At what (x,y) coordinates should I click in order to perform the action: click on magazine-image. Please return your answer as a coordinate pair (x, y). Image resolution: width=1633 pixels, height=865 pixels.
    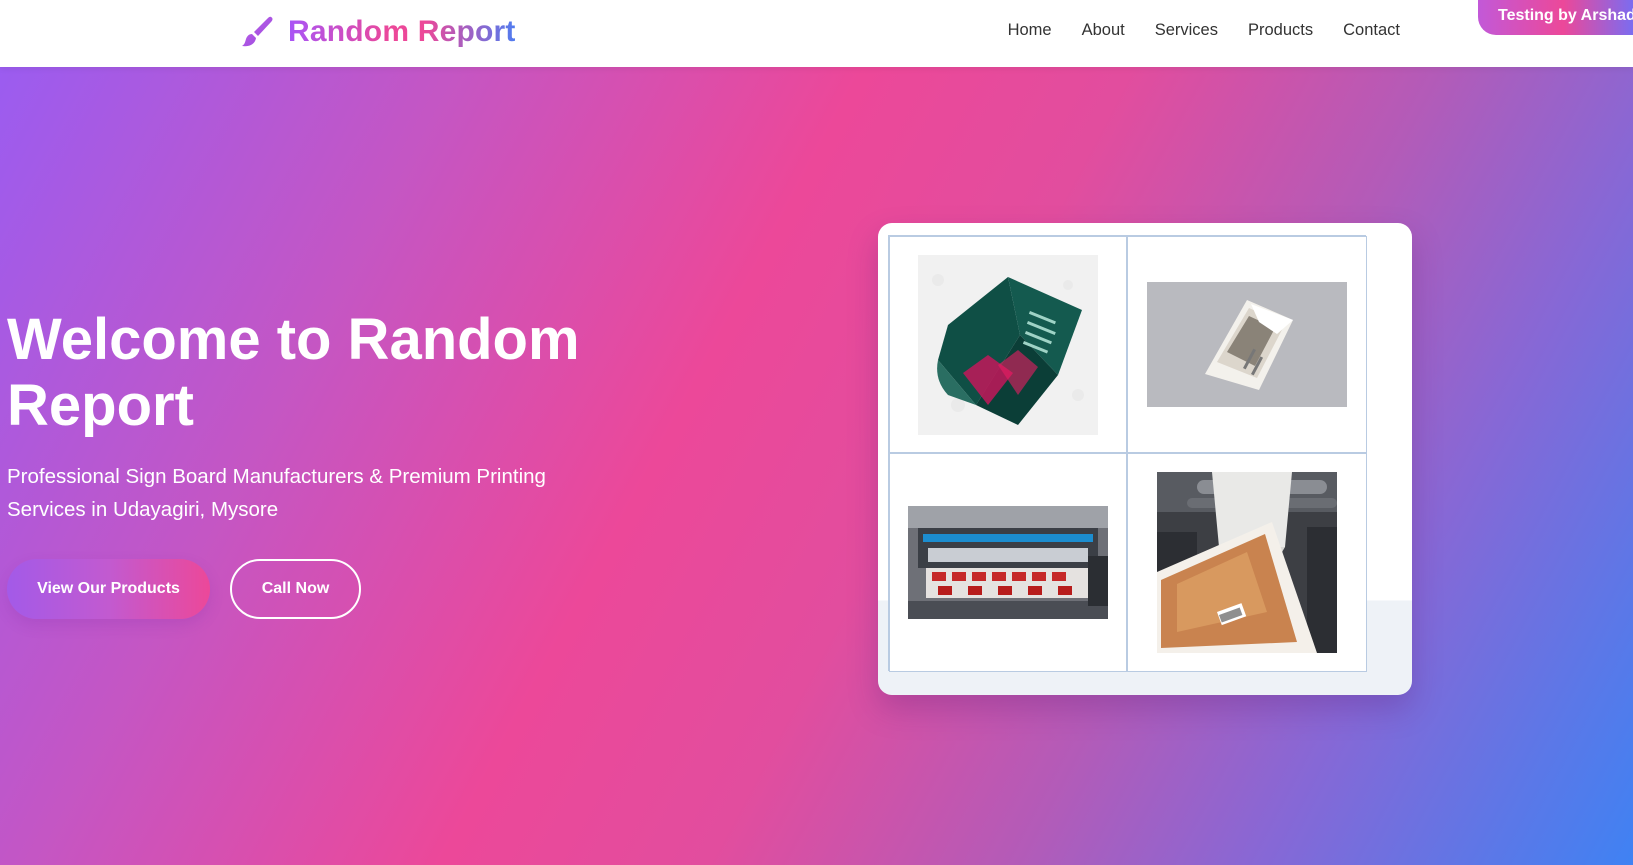
    Looking at the image, I should click on (1008, 344).